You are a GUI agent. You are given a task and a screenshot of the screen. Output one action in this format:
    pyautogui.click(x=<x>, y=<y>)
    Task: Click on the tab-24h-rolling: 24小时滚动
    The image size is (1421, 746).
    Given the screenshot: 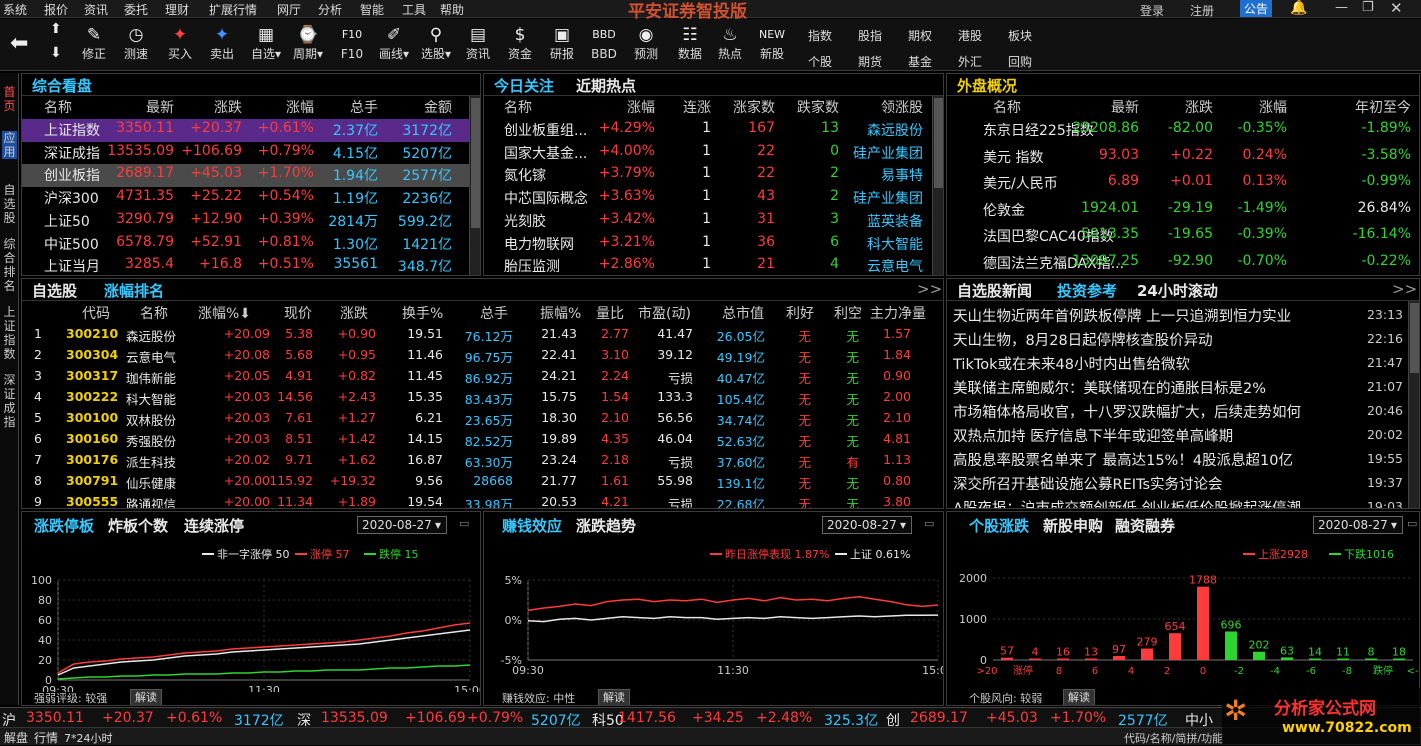 What is the action you would take?
    pyautogui.click(x=1177, y=290)
    